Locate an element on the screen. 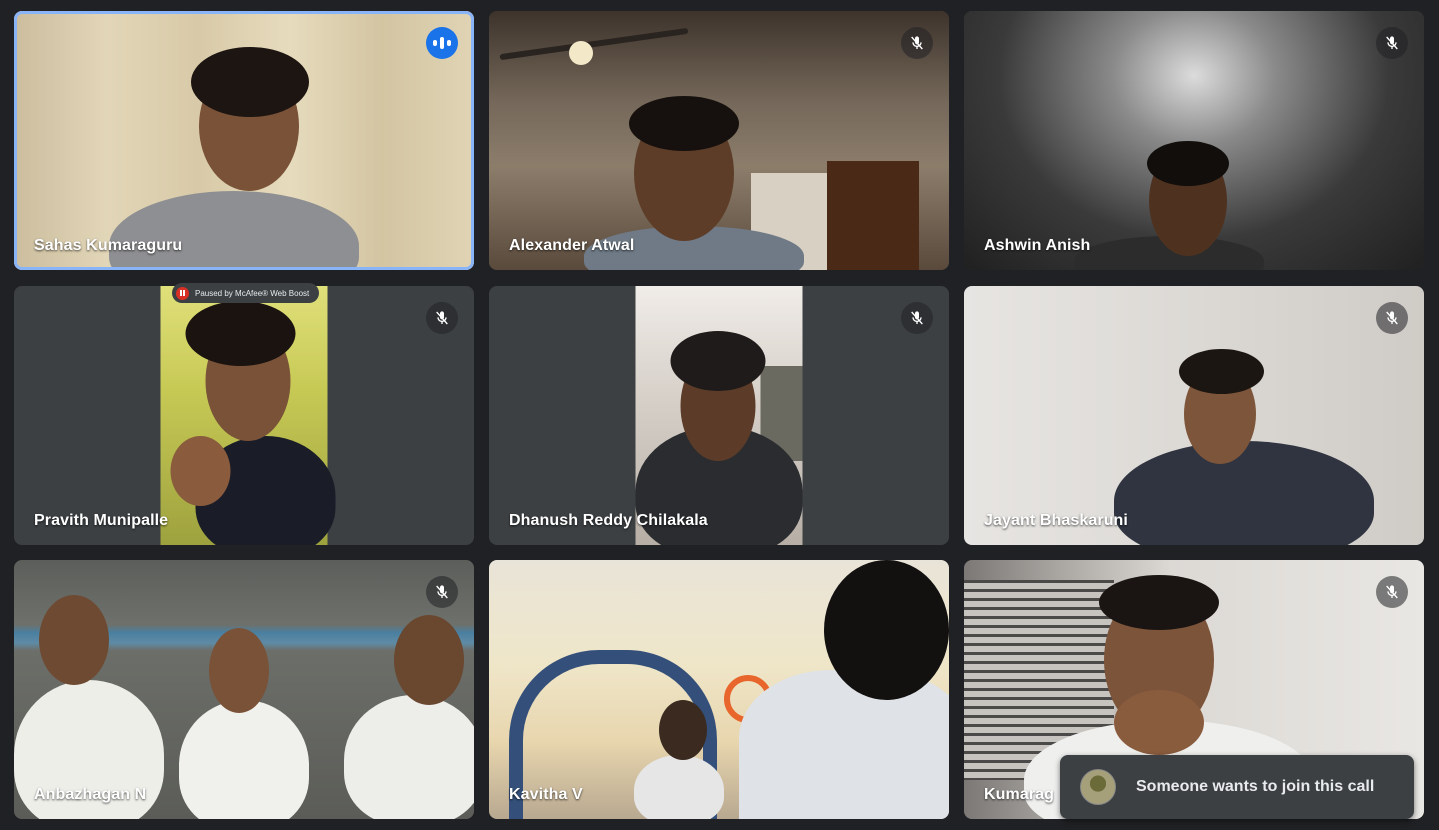 The width and height of the screenshot is (1439, 830). participant-tile: Pravith Munipalle is located at coordinates (244, 415).